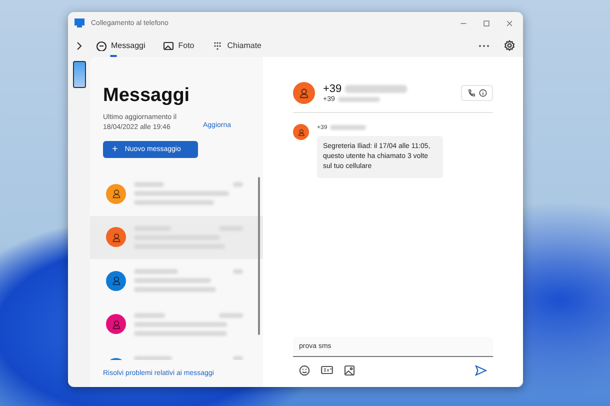 This screenshot has width=610, height=406. I want to click on maximize-icon, so click(486, 23).